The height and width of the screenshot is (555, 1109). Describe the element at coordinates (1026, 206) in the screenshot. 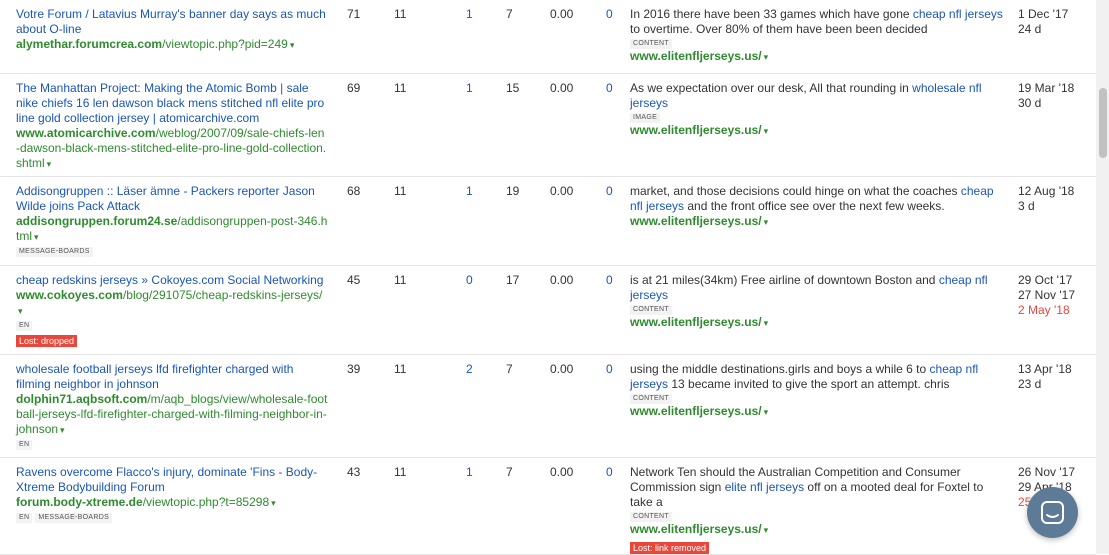

I see `date-value: 3 d` at that location.